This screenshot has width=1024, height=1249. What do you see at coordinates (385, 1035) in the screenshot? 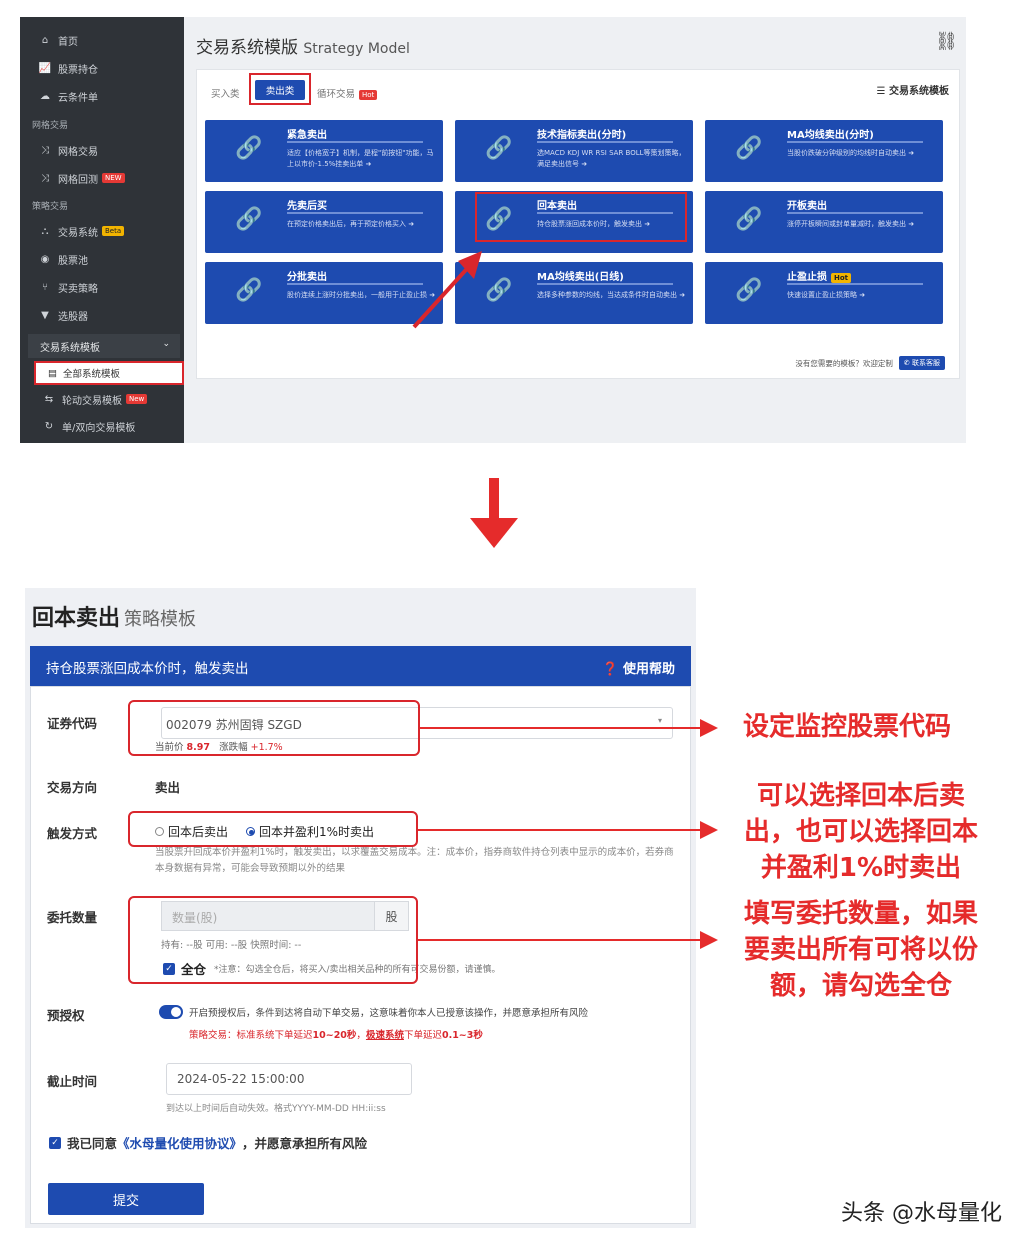
I see `fast-system-link: 极速系统` at bounding box center [385, 1035].